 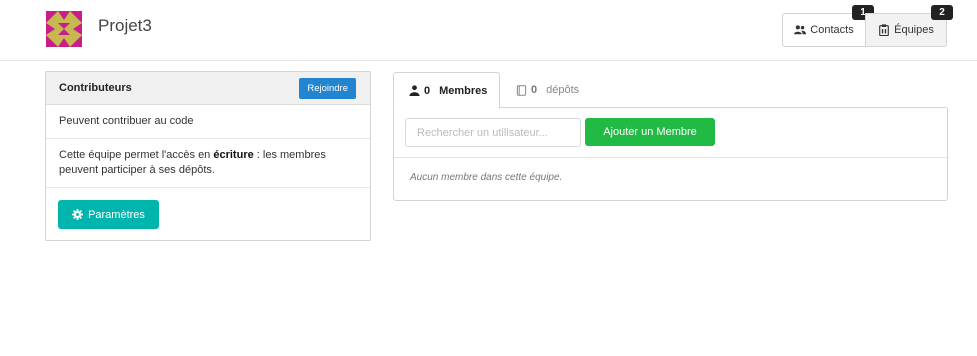 I want to click on members-toolbar: Ajouter un Membre, so click(x=670, y=133).